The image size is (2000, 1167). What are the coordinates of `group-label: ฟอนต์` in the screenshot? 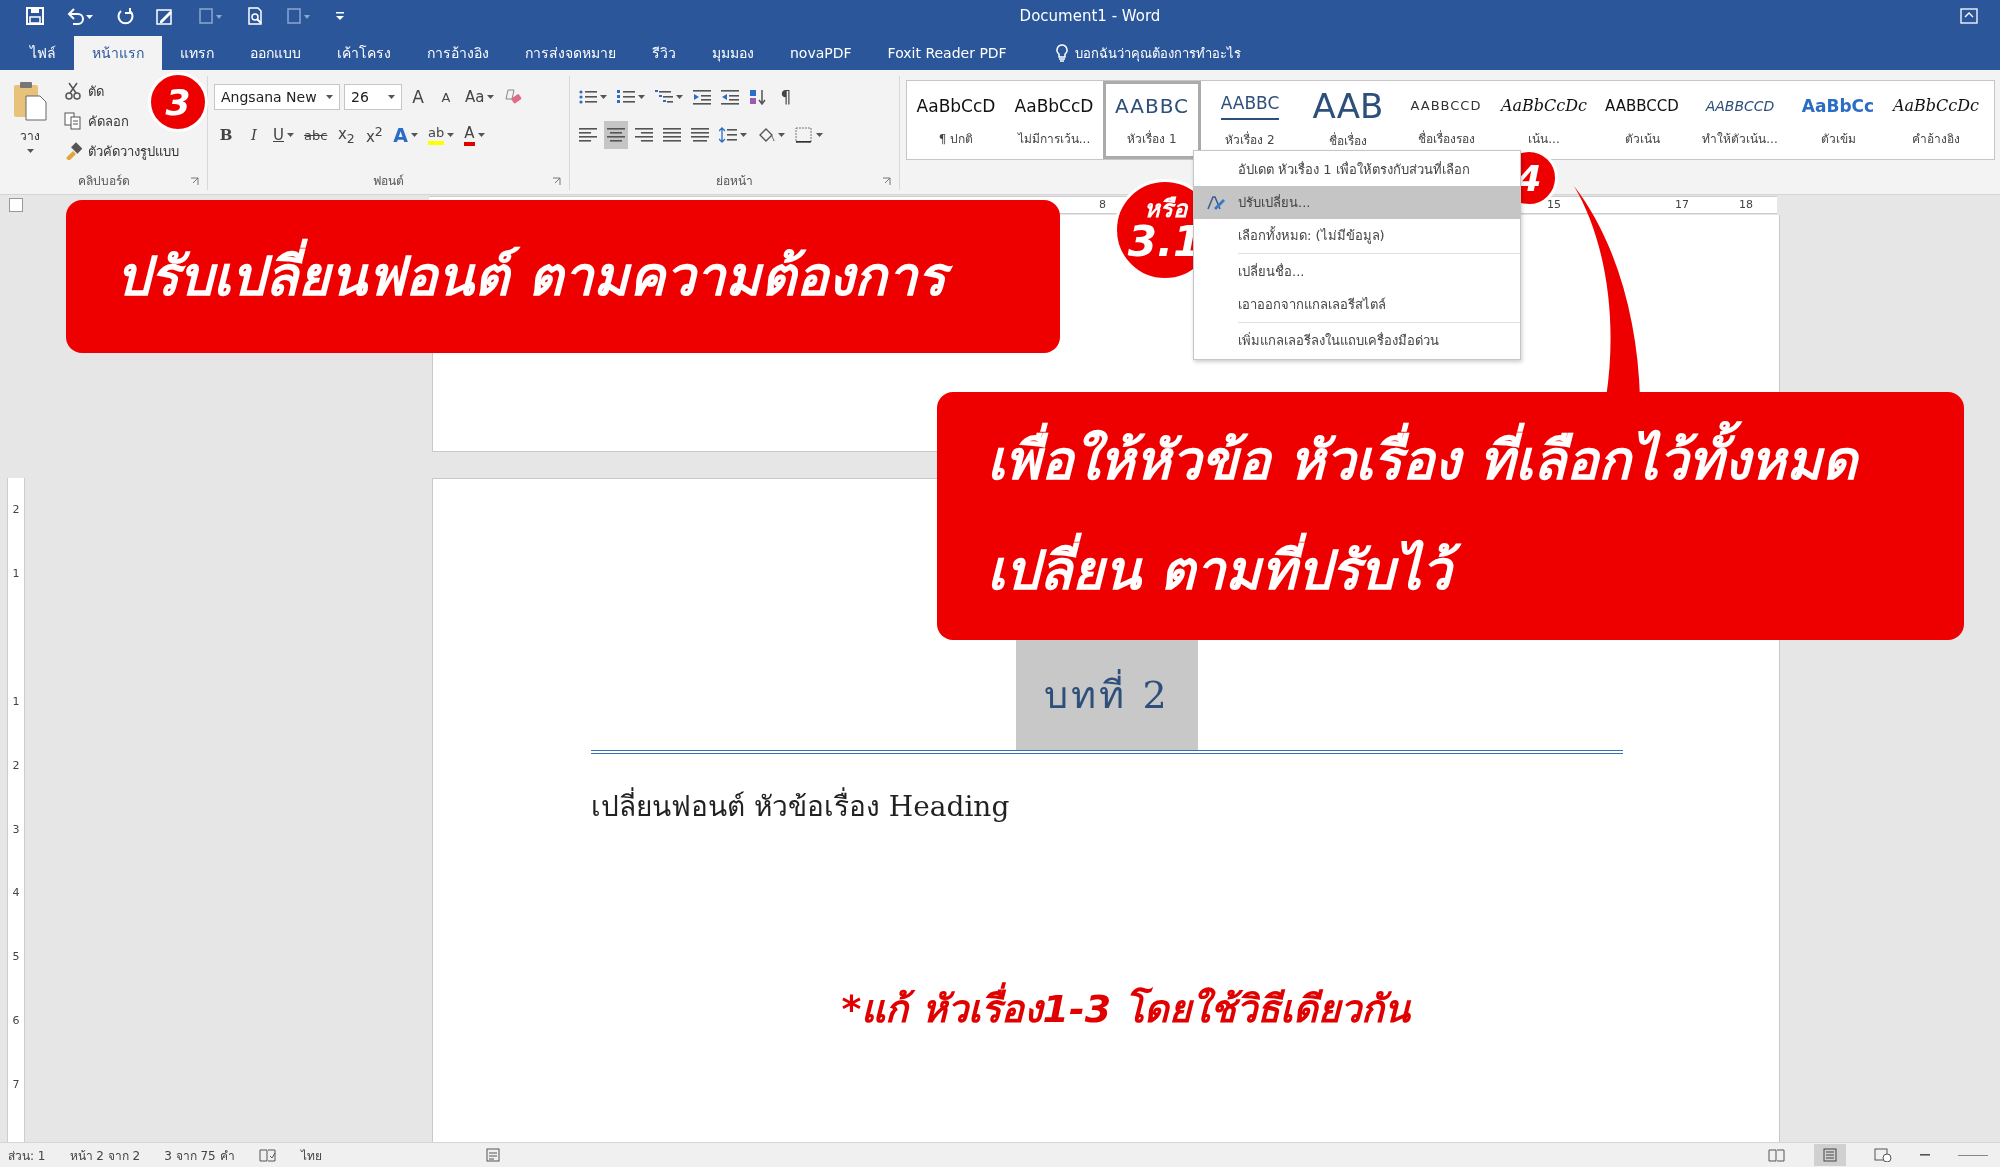 It's located at (388, 181).